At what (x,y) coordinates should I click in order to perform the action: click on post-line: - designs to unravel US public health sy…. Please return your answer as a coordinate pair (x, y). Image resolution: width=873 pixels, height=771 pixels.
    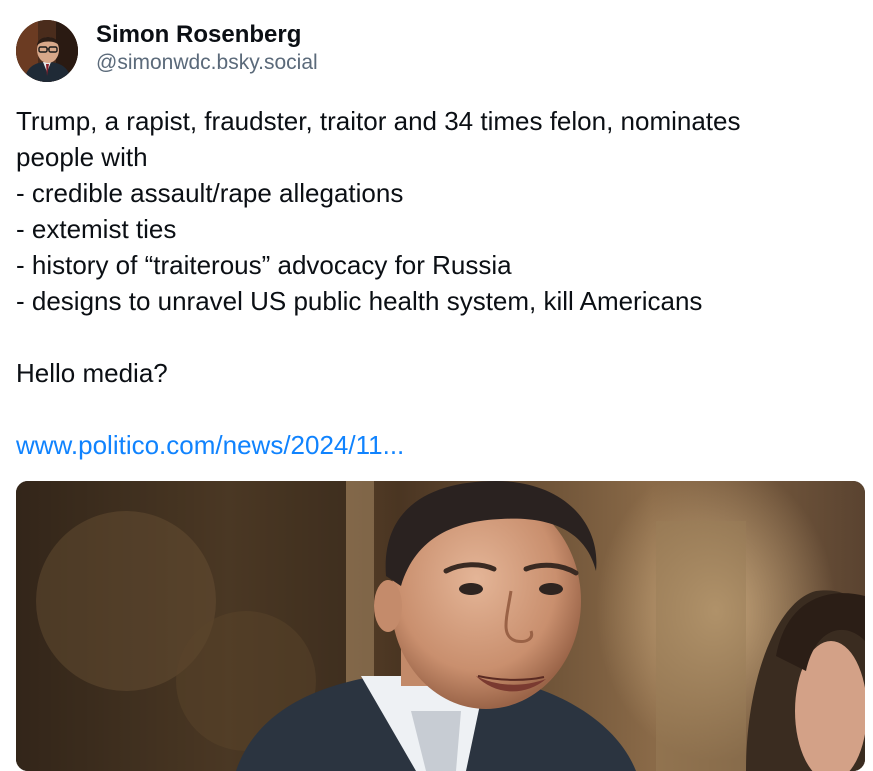
    Looking at the image, I should click on (359, 301).